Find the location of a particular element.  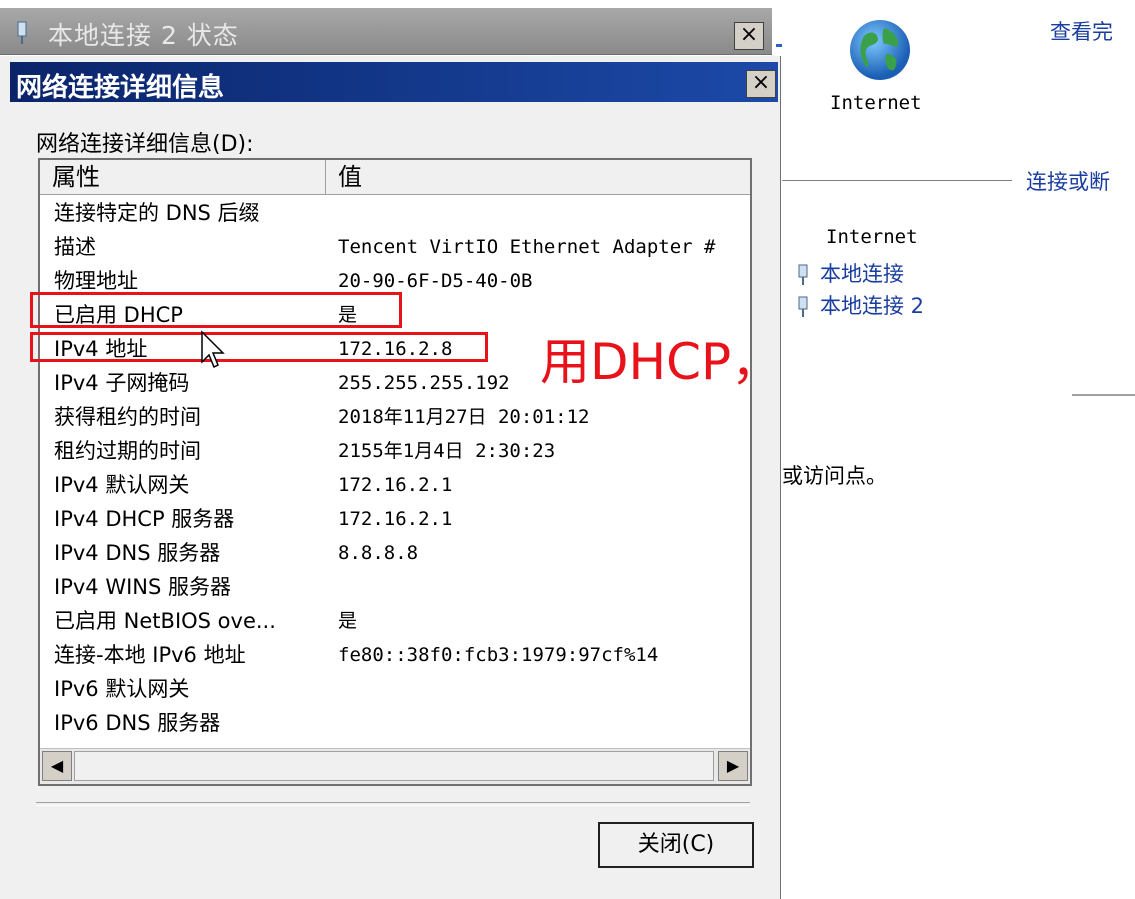

row-property: 租约过期的时间 is located at coordinates (127, 451).